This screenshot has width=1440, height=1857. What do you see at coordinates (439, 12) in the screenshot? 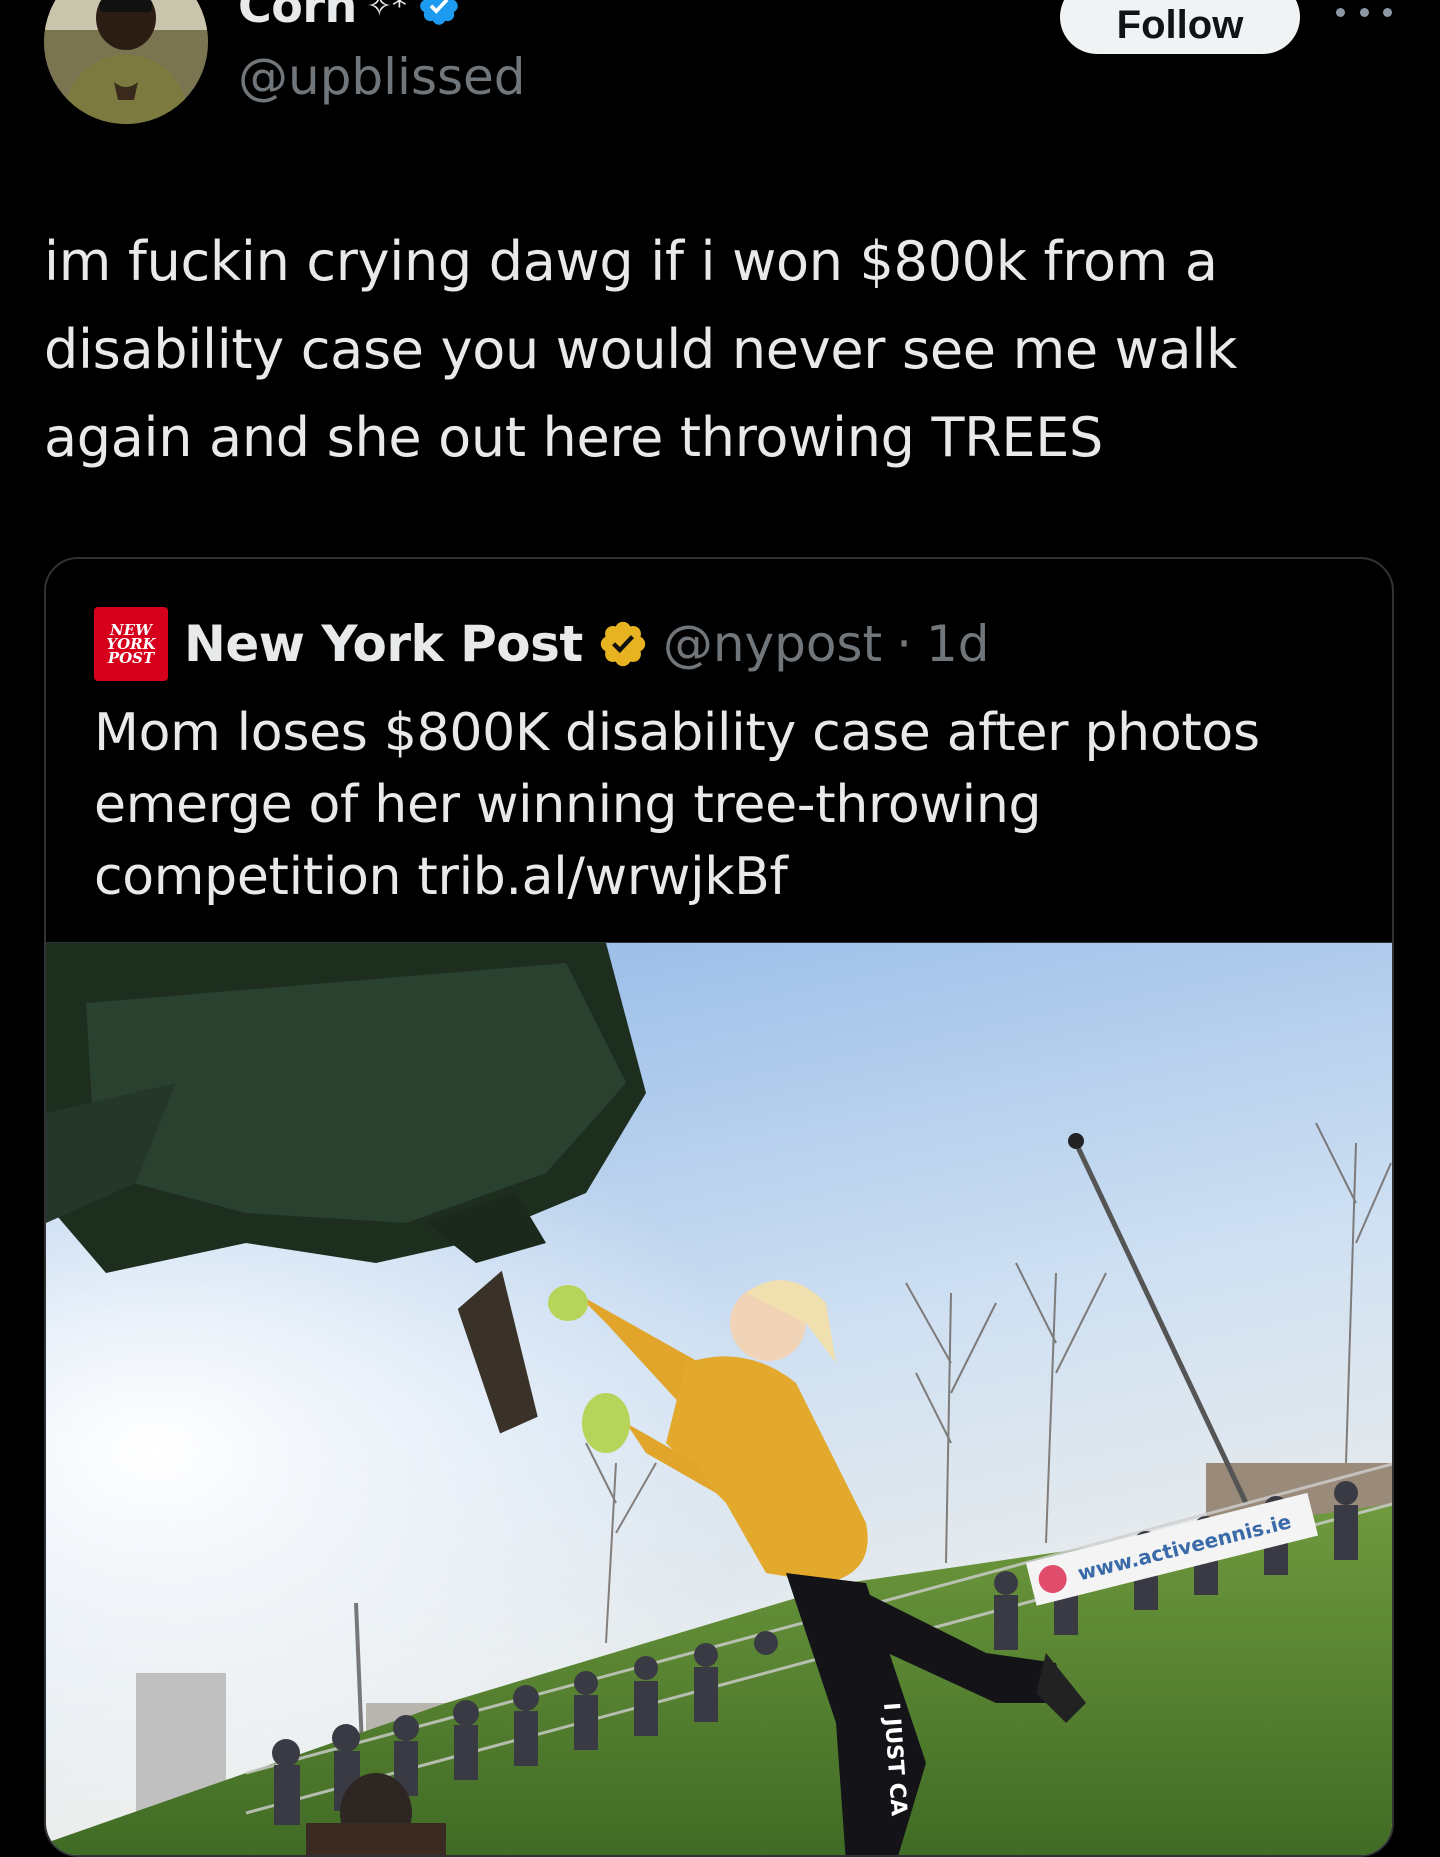
I see `verified-blue-badge-icon` at bounding box center [439, 12].